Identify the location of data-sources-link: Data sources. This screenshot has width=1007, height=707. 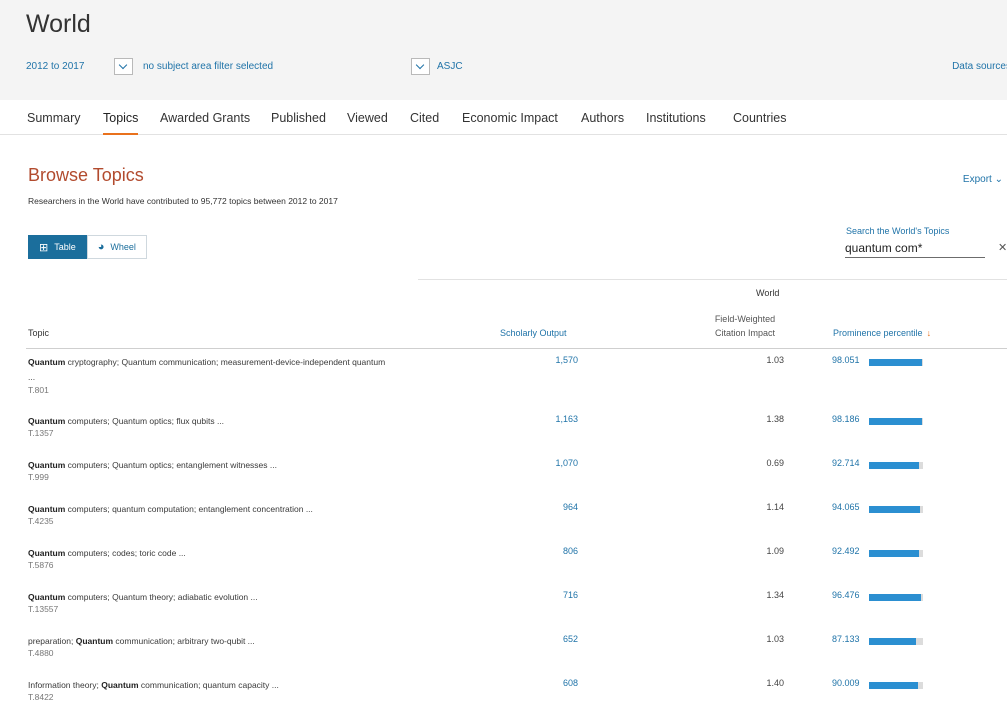
(979, 66).